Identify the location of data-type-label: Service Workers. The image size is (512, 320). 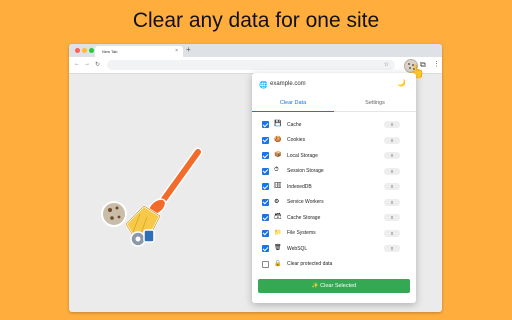
(305, 202).